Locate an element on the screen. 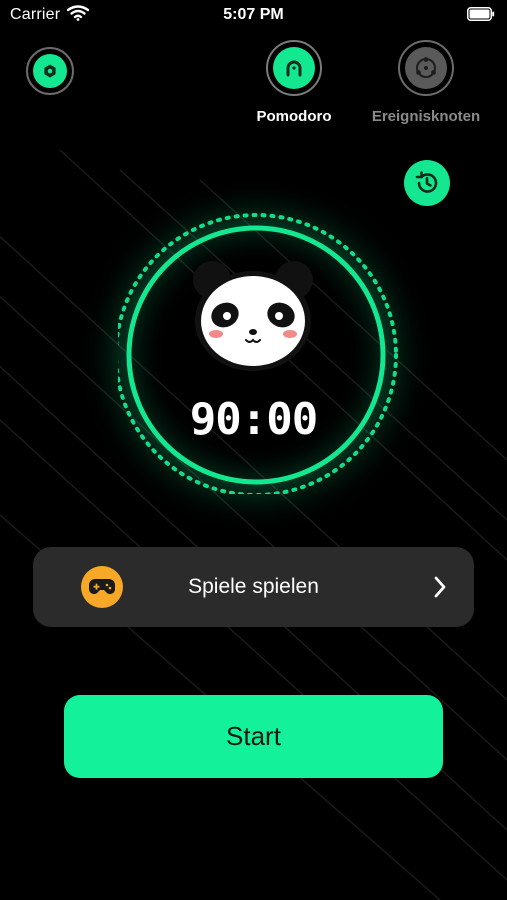 The width and height of the screenshot is (507, 900). pomodoro-icon is located at coordinates (294, 68).